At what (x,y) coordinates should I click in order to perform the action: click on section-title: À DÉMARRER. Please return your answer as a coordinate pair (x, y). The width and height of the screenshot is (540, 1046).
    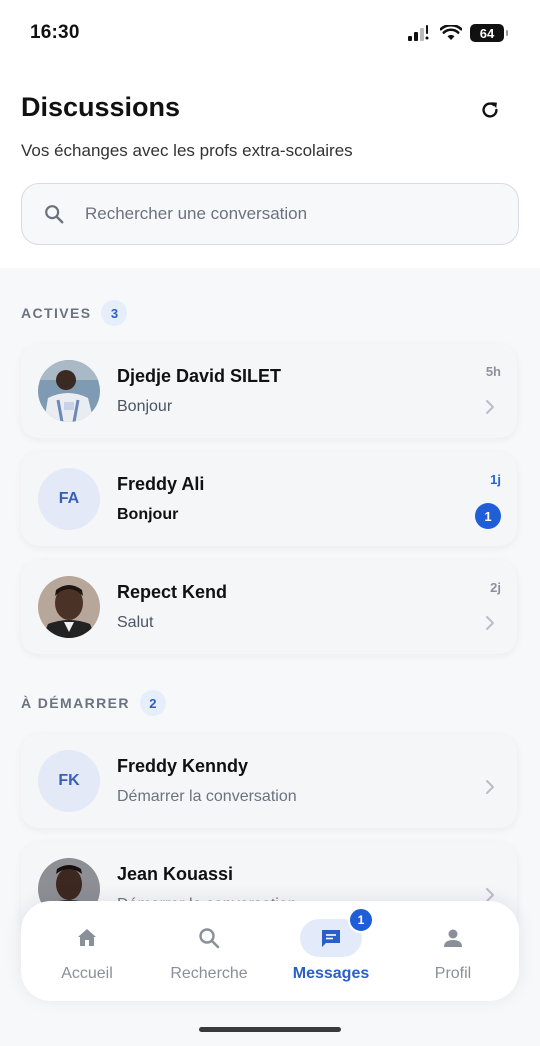
    Looking at the image, I should click on (75, 703).